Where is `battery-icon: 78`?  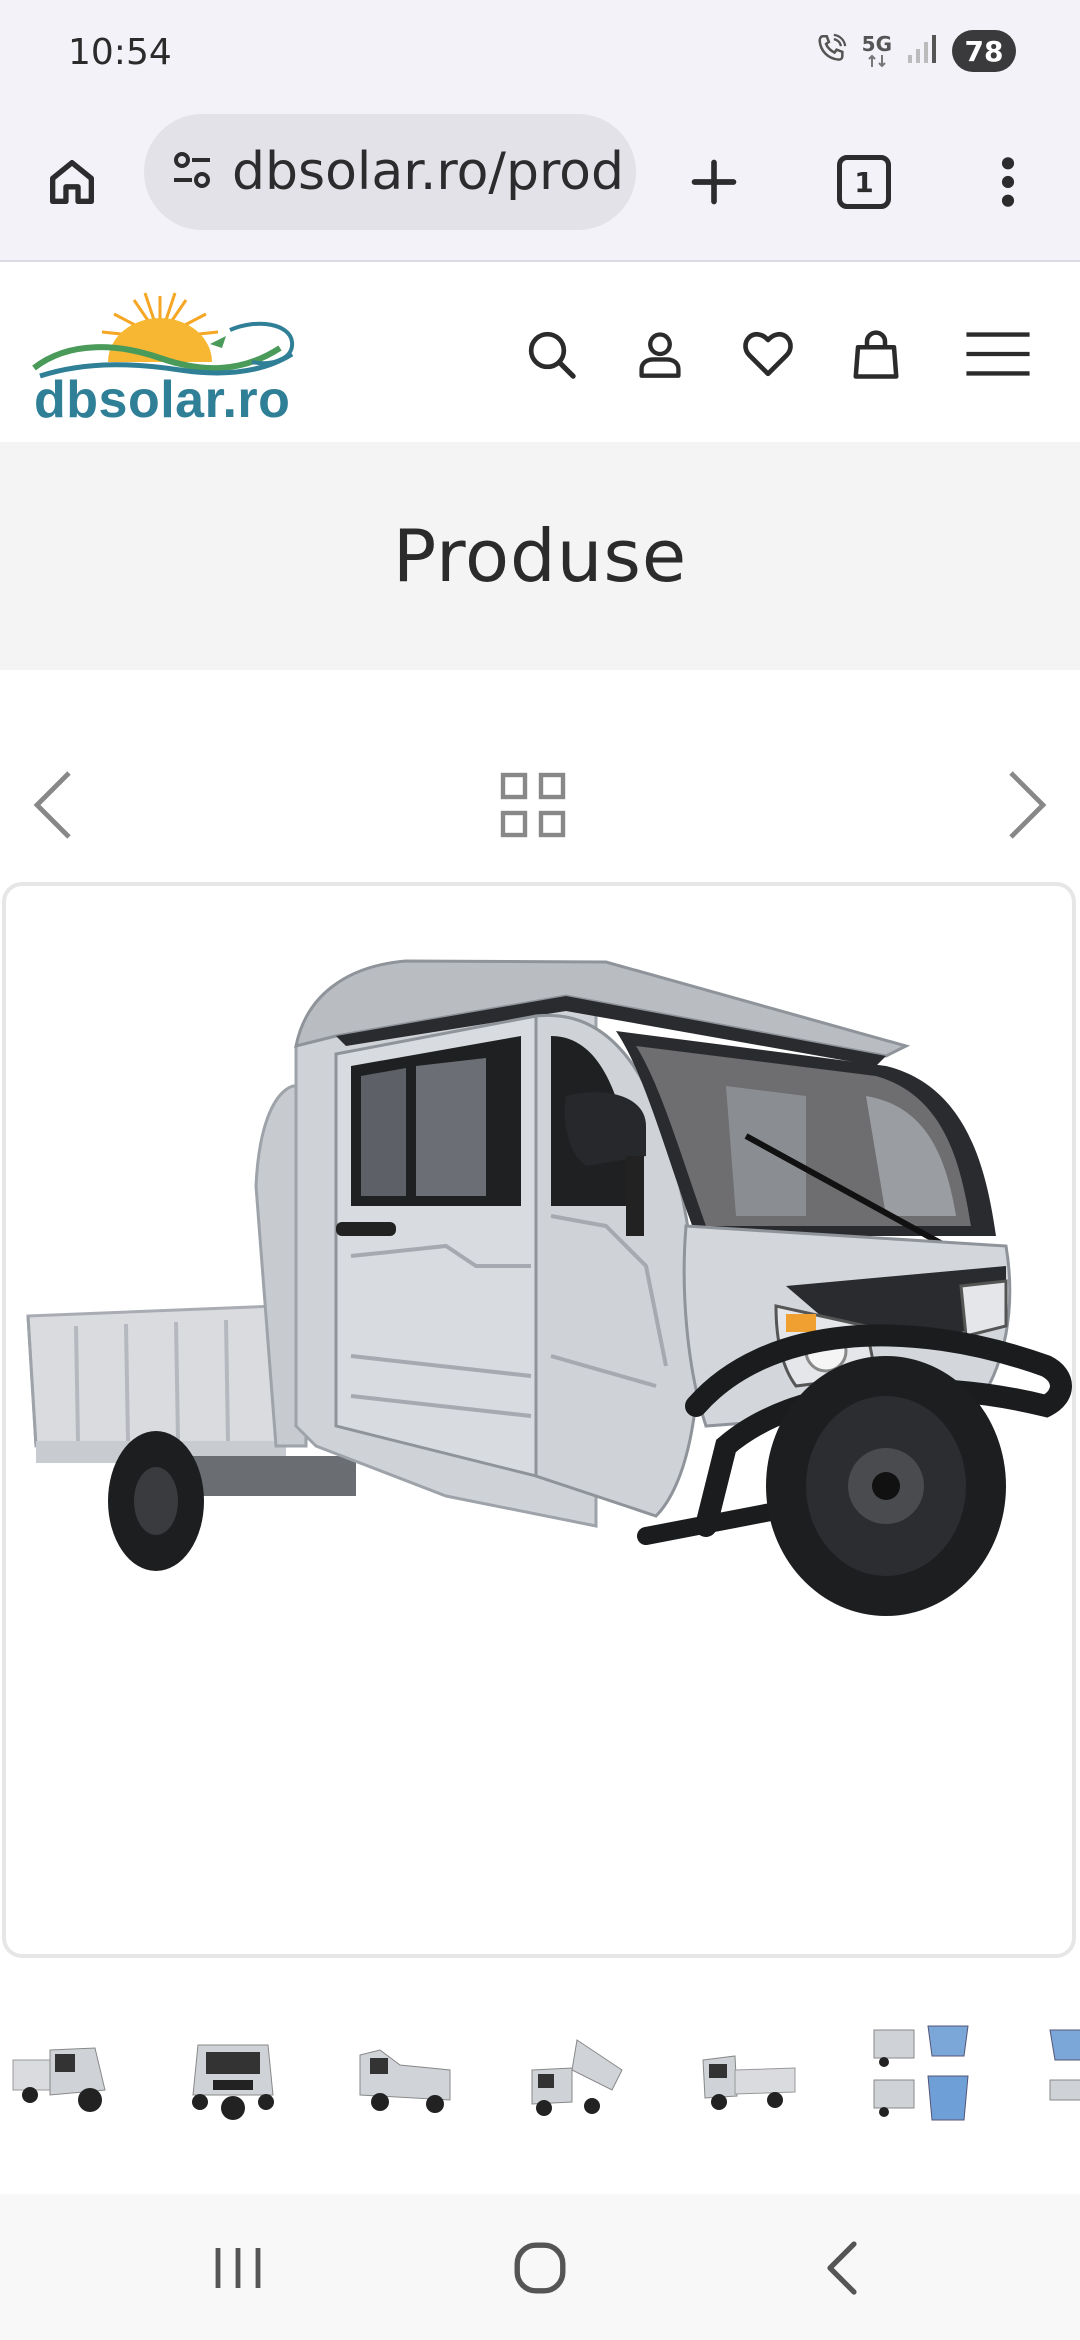
battery-icon: 78 is located at coordinates (984, 51).